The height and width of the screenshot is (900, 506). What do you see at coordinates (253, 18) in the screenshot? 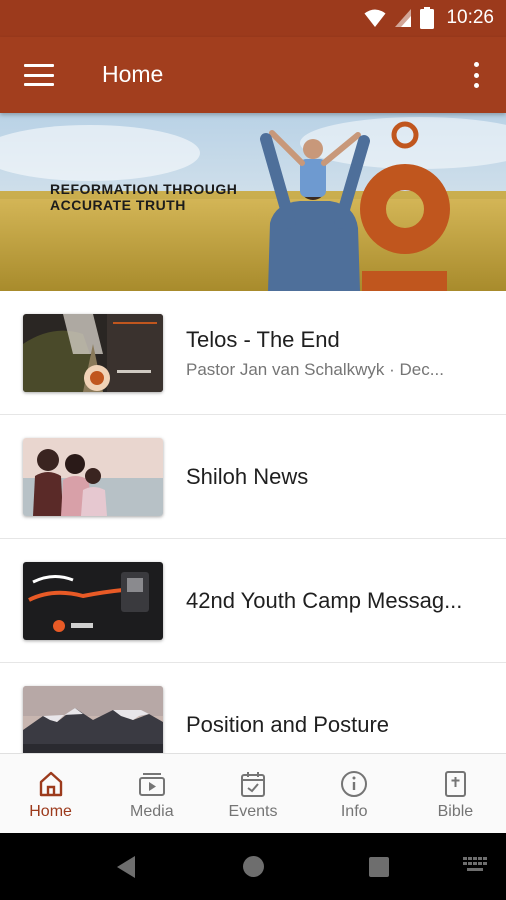
I see `status-bar: 10:26` at bounding box center [253, 18].